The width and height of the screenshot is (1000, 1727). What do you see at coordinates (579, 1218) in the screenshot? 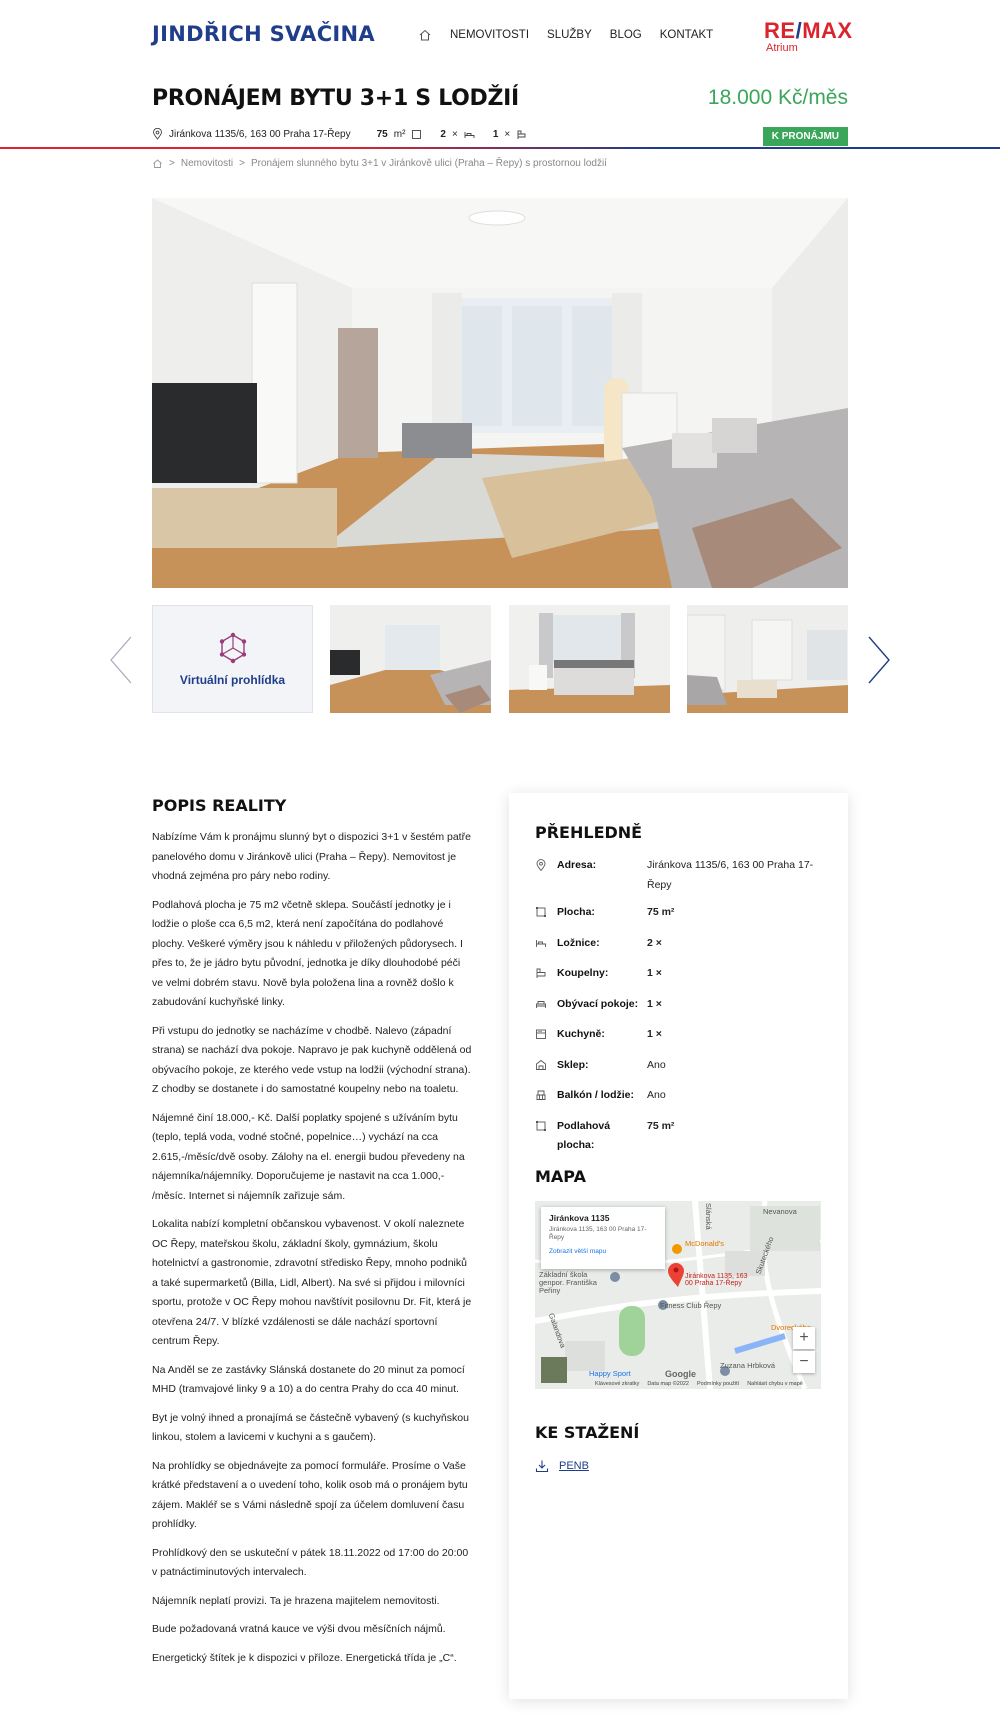
I see `map-popup-title: Jiránkova 1135` at bounding box center [579, 1218].